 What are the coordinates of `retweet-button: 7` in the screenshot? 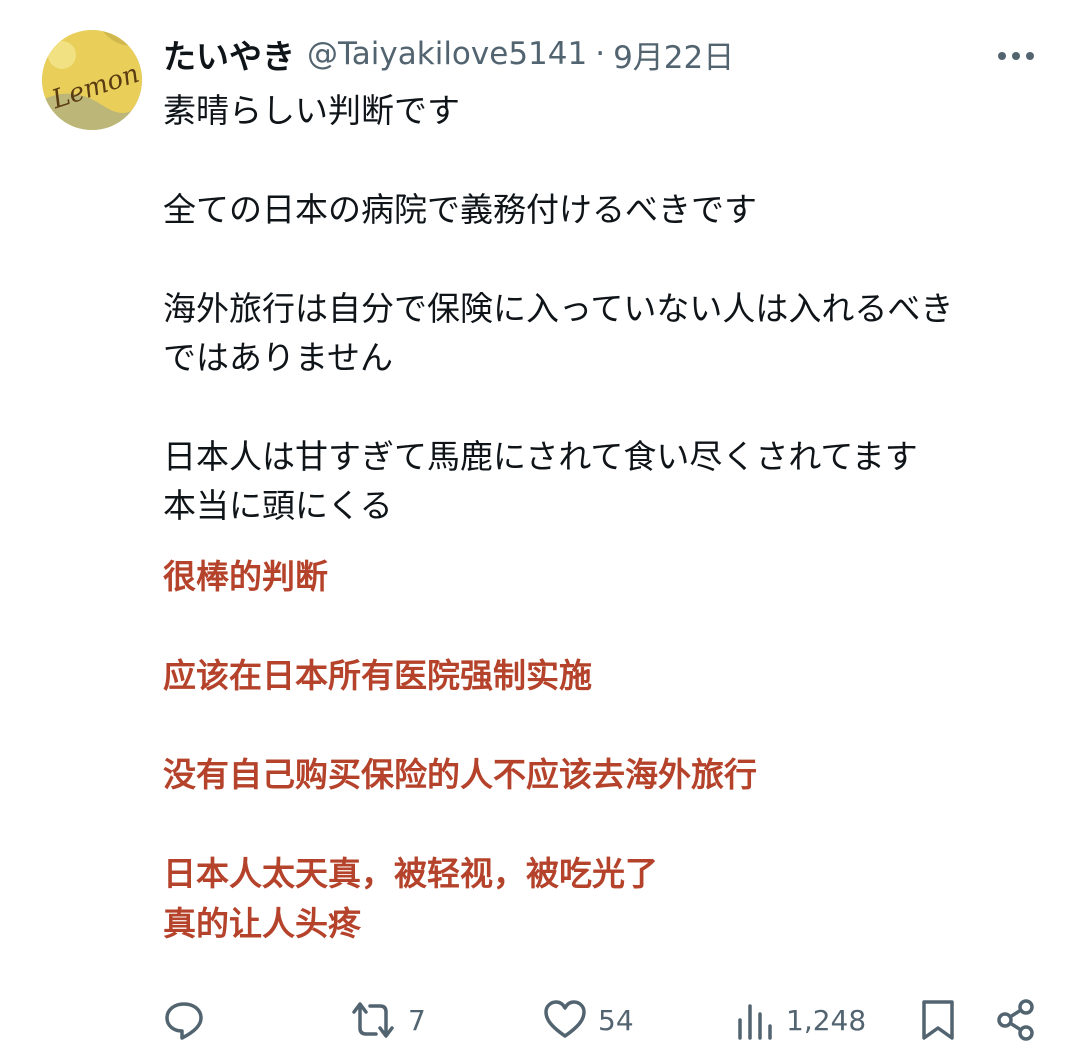 It's located at (387, 1020).